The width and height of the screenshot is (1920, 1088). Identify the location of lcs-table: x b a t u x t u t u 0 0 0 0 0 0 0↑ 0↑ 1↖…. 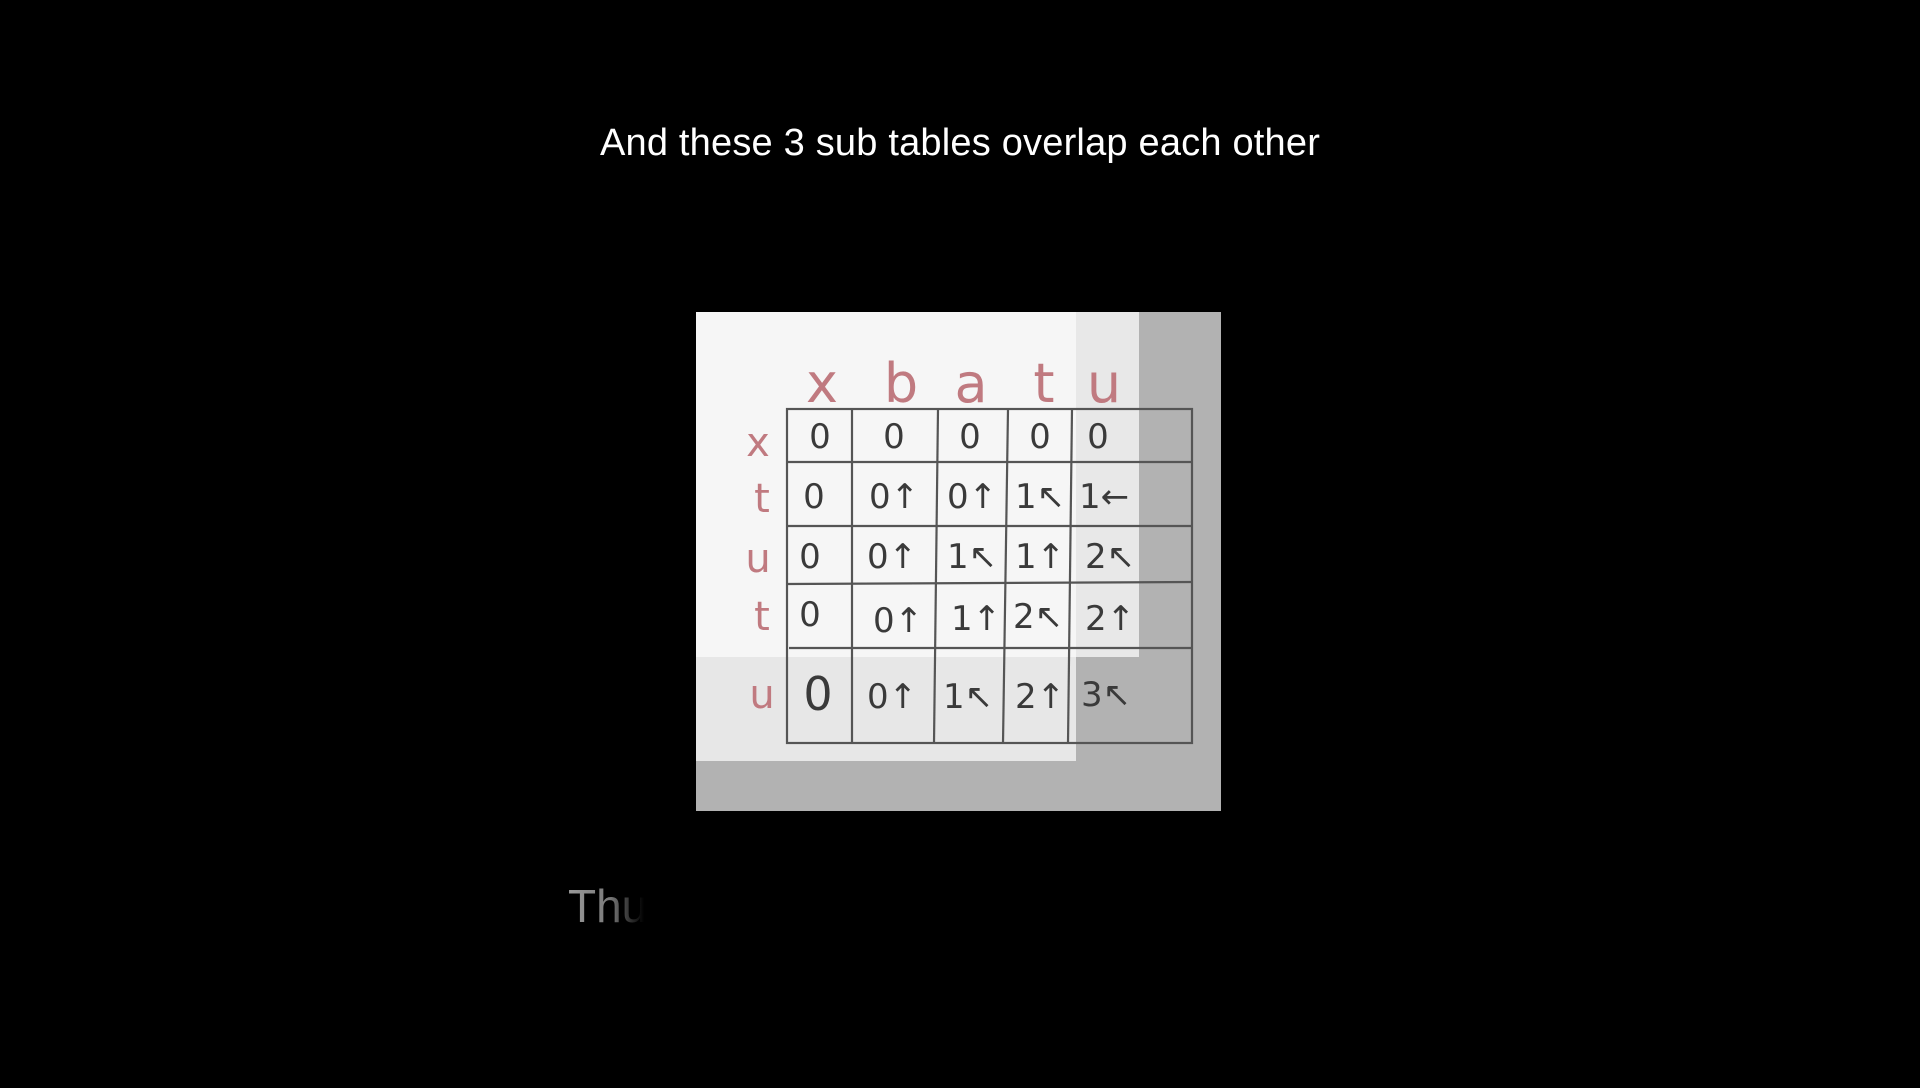
(969, 548).